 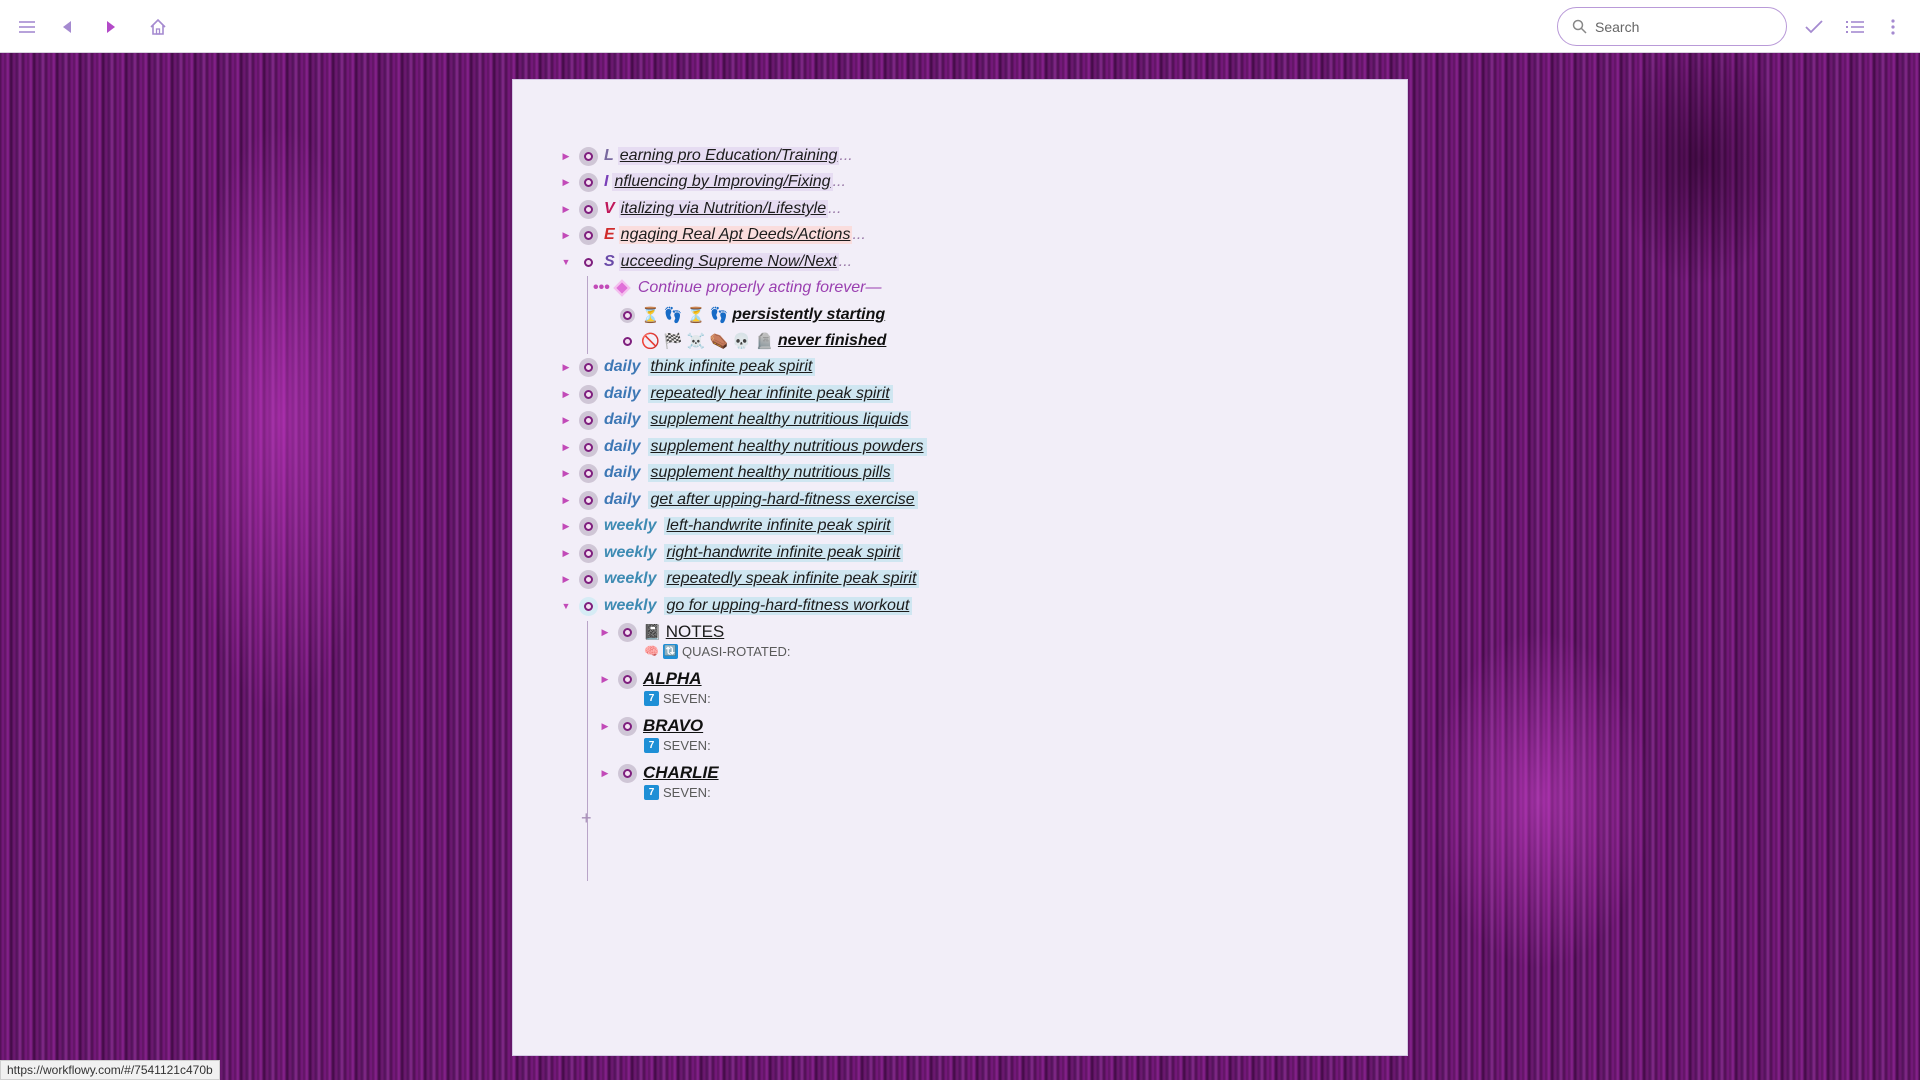 What do you see at coordinates (67, 27) in the screenshot?
I see `back-icon` at bounding box center [67, 27].